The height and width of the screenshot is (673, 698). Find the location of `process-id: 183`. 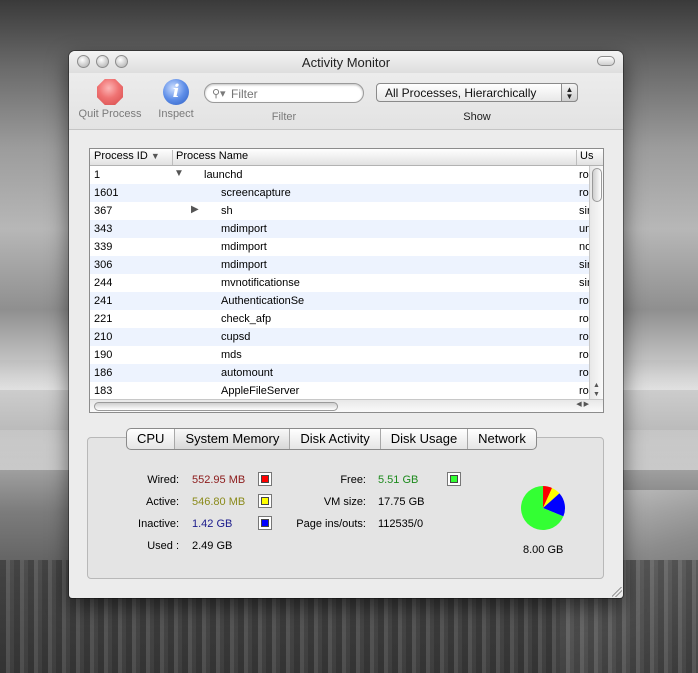

process-id: 183 is located at coordinates (103, 391).